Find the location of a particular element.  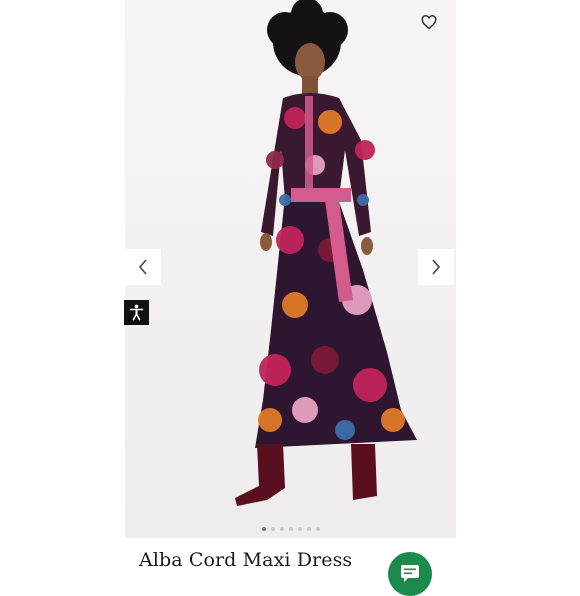

carousel-indicator is located at coordinates (291, 529).